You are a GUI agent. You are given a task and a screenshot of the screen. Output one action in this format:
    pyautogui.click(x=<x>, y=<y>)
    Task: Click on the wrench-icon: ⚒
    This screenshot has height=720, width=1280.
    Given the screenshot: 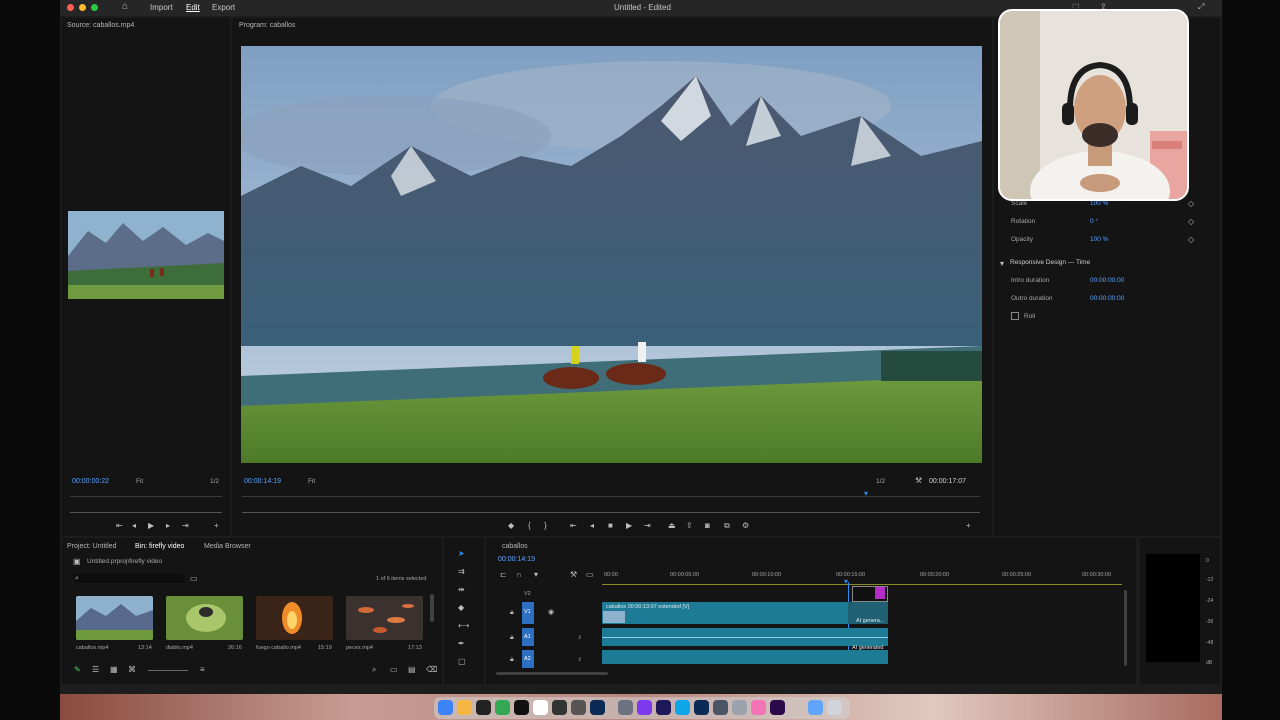 What is the action you would take?
    pyautogui.click(x=918, y=481)
    